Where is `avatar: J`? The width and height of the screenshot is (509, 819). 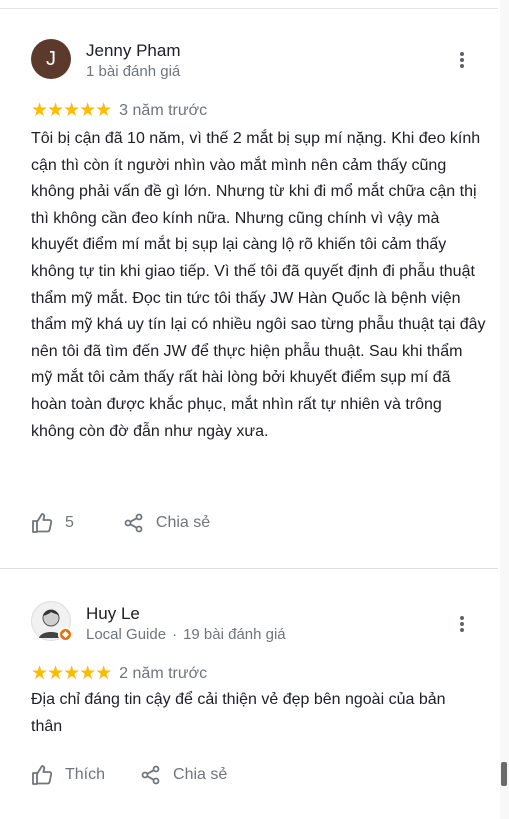
avatar: J is located at coordinates (51, 59).